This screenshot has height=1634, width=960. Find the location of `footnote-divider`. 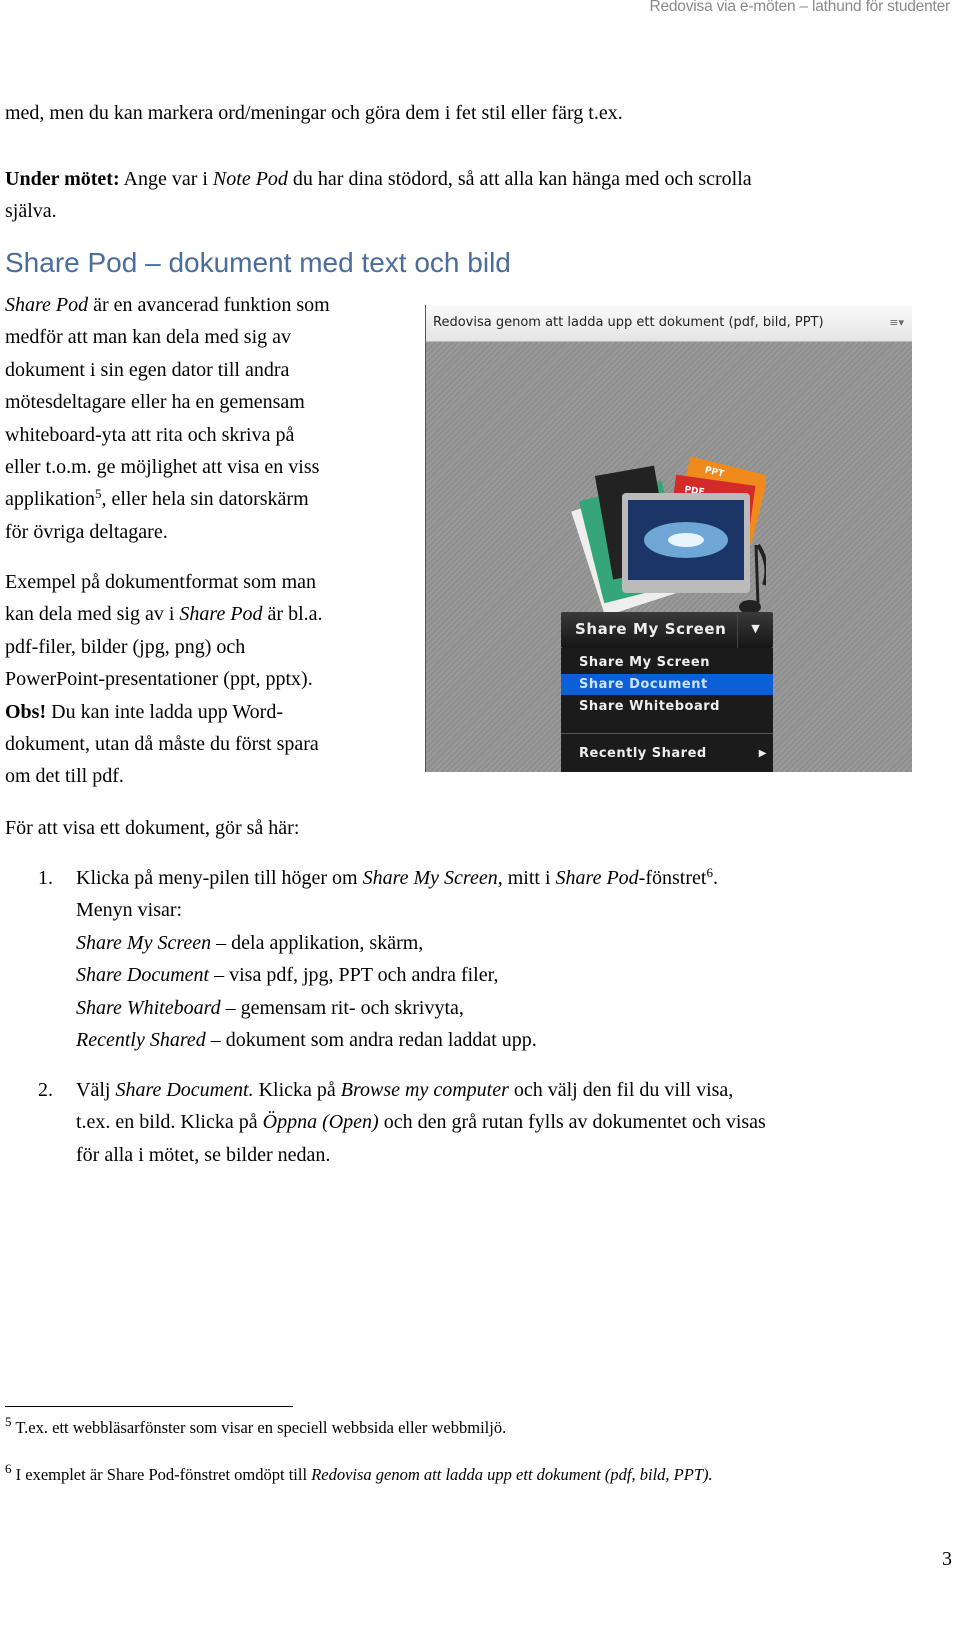

footnote-divider is located at coordinates (149, 1406).